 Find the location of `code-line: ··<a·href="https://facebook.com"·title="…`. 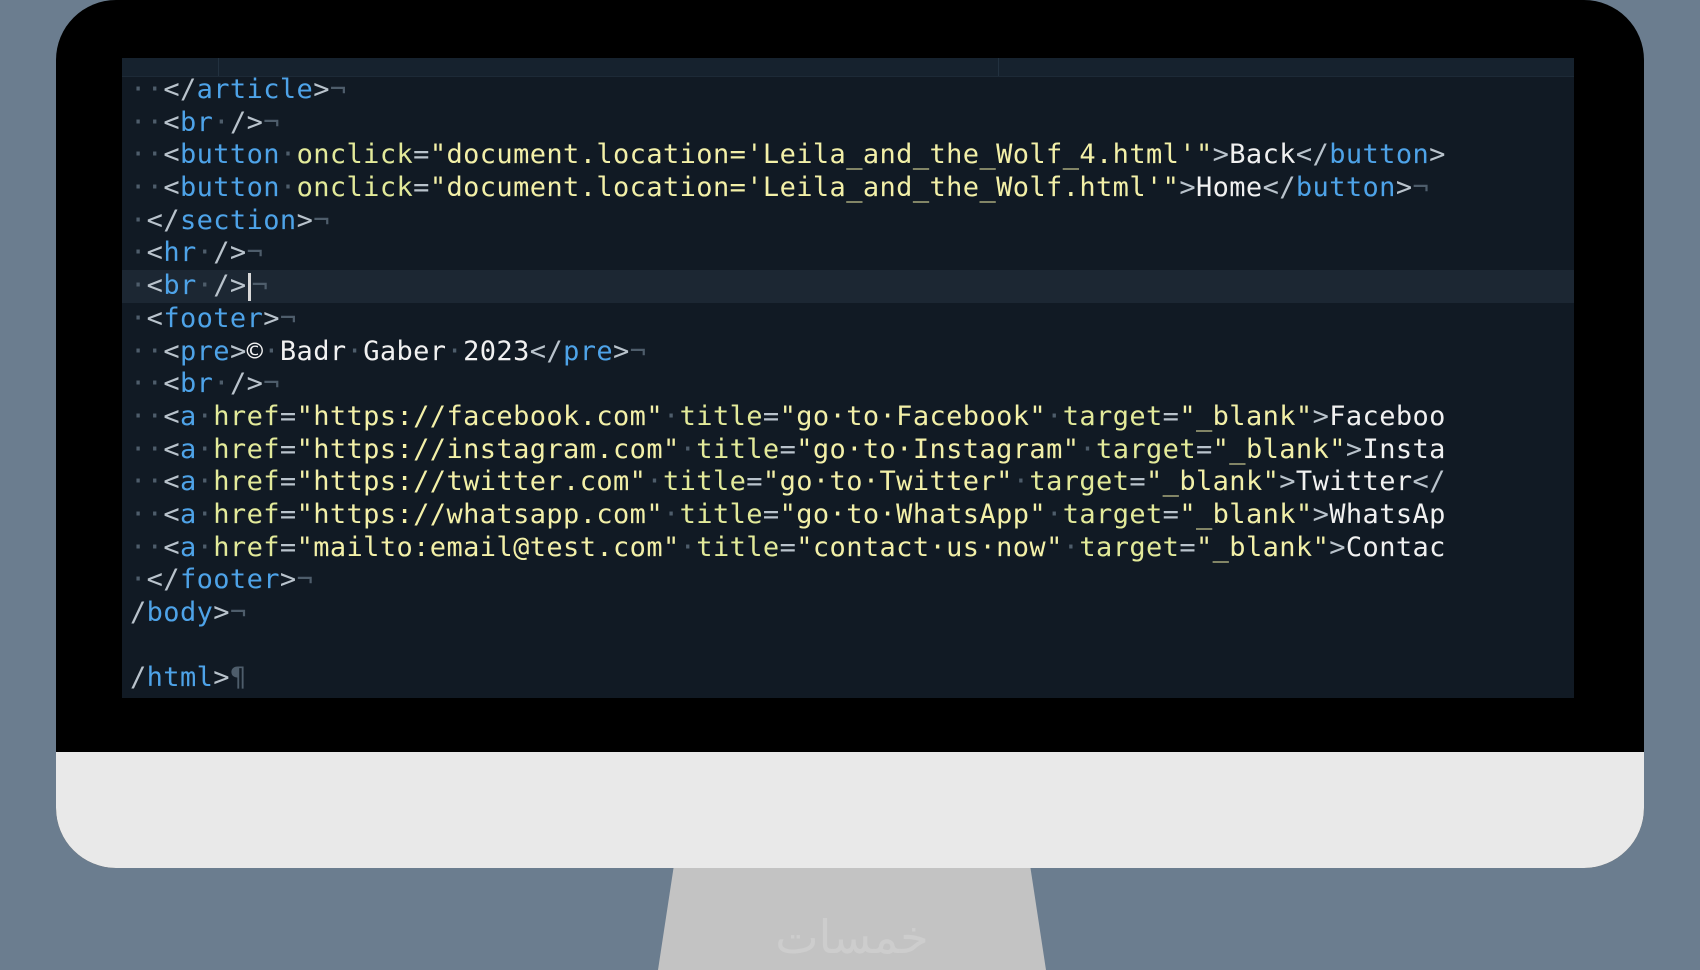

code-line: ··<a·href="https://facebook.com"·title="… is located at coordinates (848, 417).